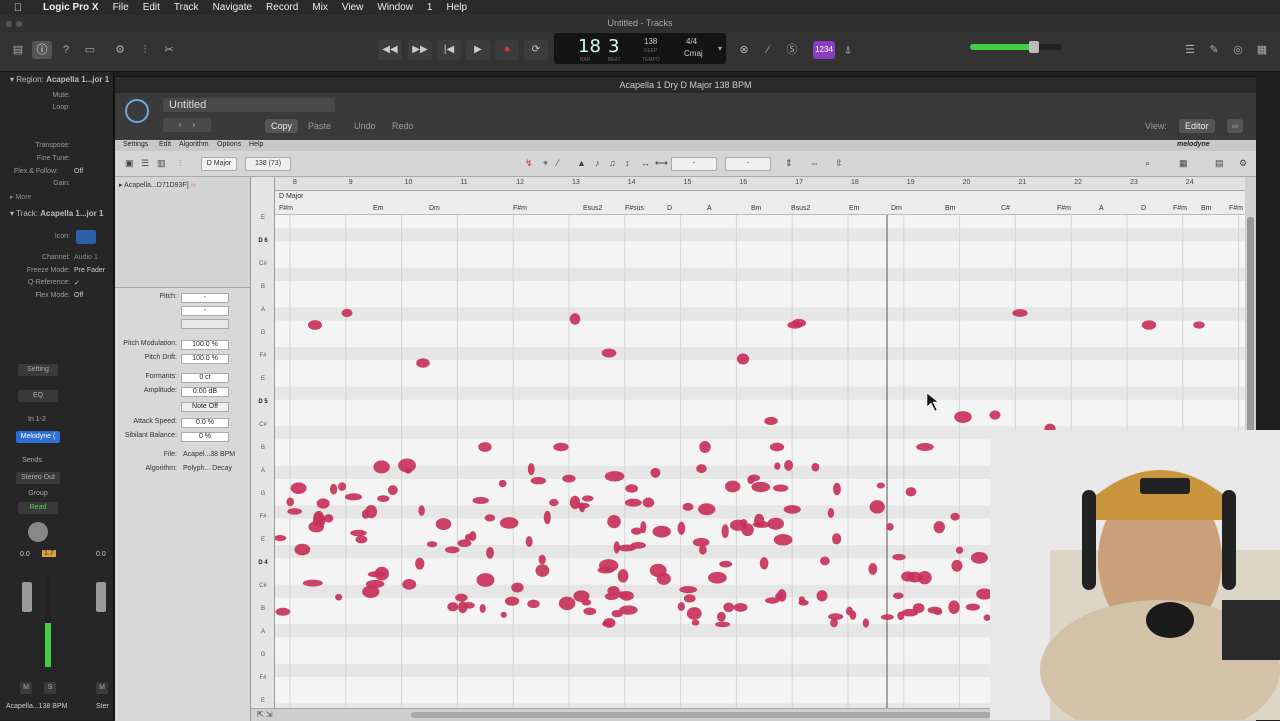 This screenshot has height=721, width=1280. Describe the element at coordinates (50, 688) in the screenshot. I see `solo-button: S` at that location.